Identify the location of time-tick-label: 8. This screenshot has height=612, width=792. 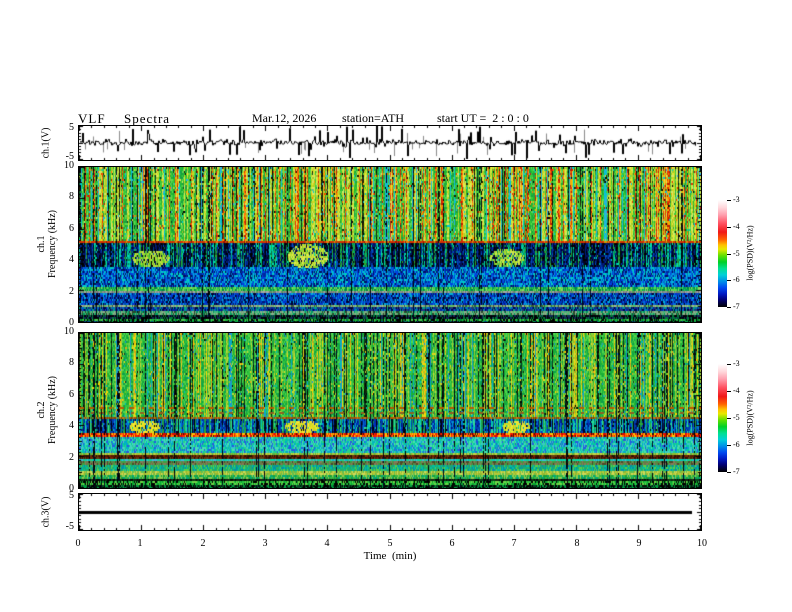
(577, 543).